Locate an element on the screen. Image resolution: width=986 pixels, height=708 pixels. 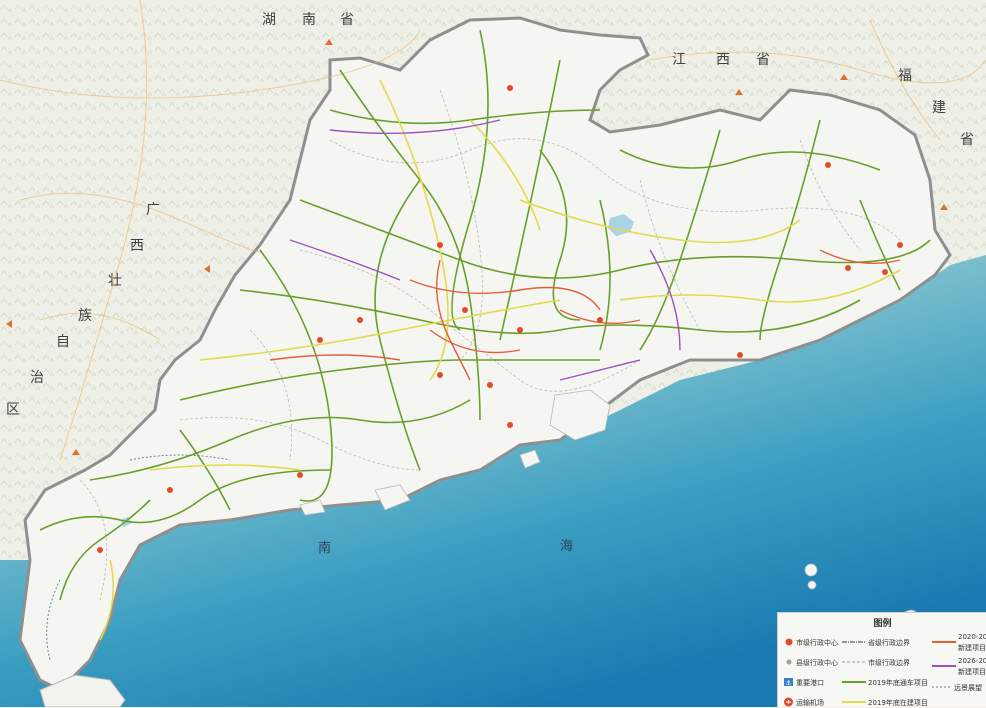
legend-new-2026-sub: 新建项目 is located at coordinates (972, 672).